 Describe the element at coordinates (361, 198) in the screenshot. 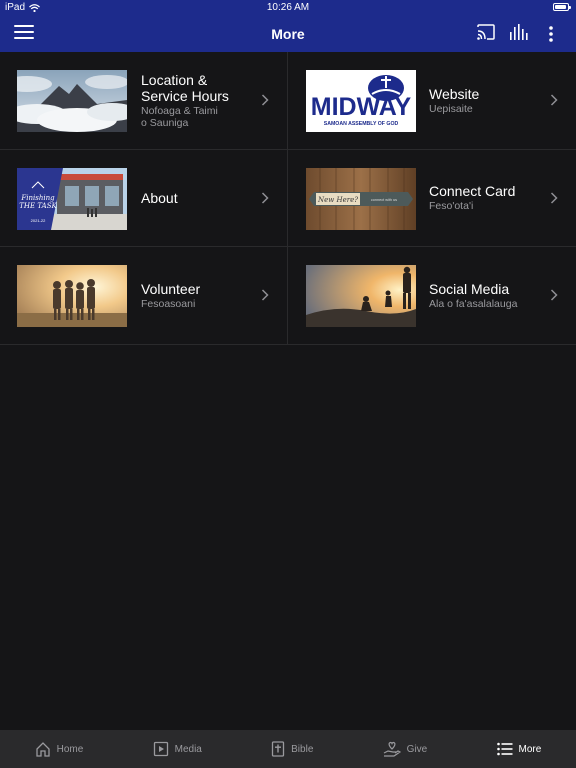

I see `wood-sign-image: New Here? connect with us` at that location.